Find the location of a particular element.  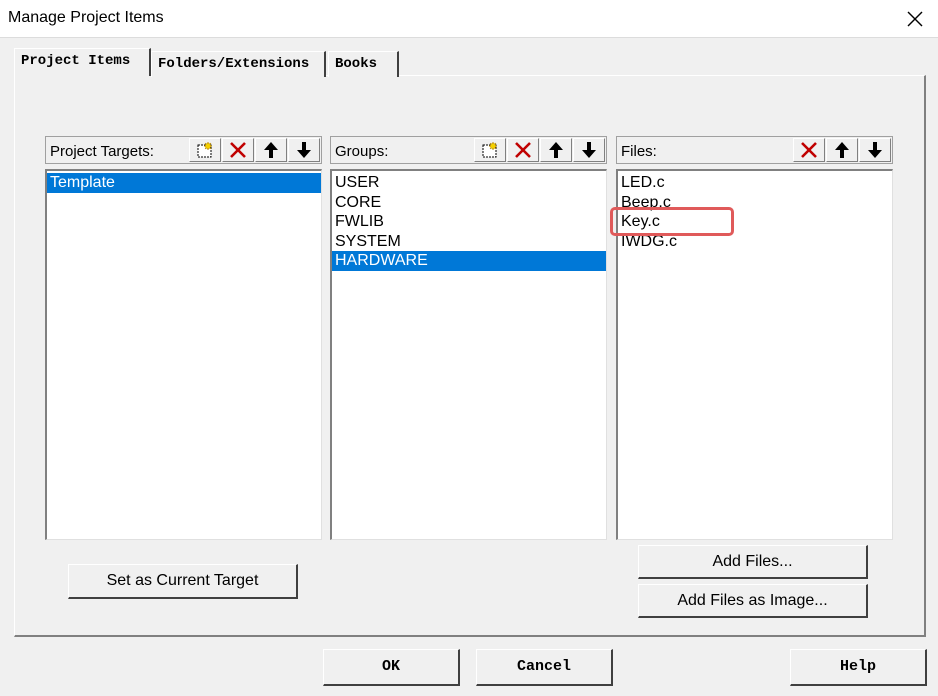

help-button: Help is located at coordinates (858, 667).